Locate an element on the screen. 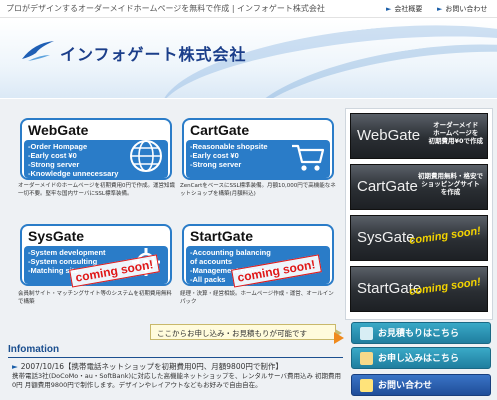 The image size is (497, 400). banner-subtitle: オーダーメイド ホームページを 初期費用¥0で作成 is located at coordinates (455, 133).